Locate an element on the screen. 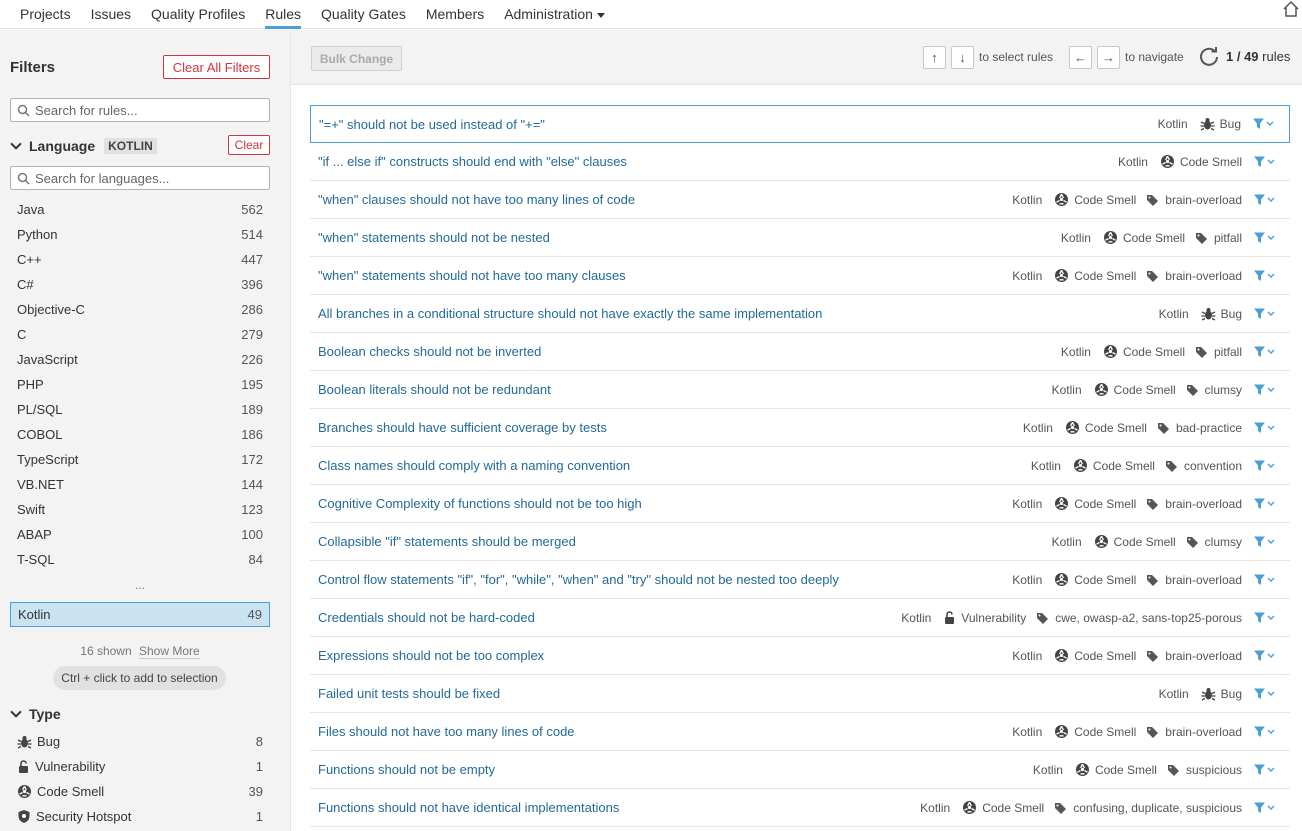 This screenshot has width=1302, height=831. rule-tags: confusing, duplicate, suspicious is located at coordinates (1148, 808).